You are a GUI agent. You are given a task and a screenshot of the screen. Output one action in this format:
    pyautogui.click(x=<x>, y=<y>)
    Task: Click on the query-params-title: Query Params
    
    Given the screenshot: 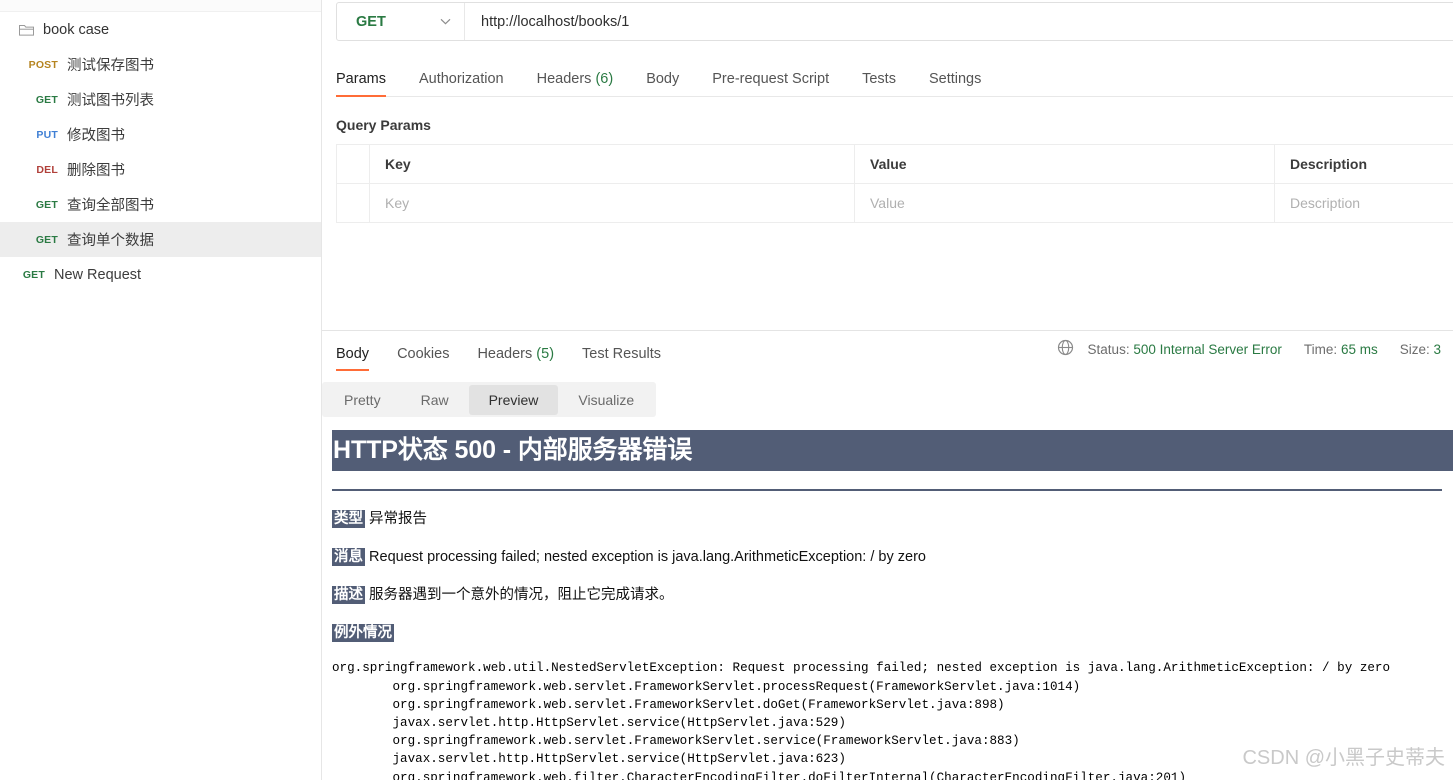 What is the action you would take?
    pyautogui.click(x=383, y=125)
    